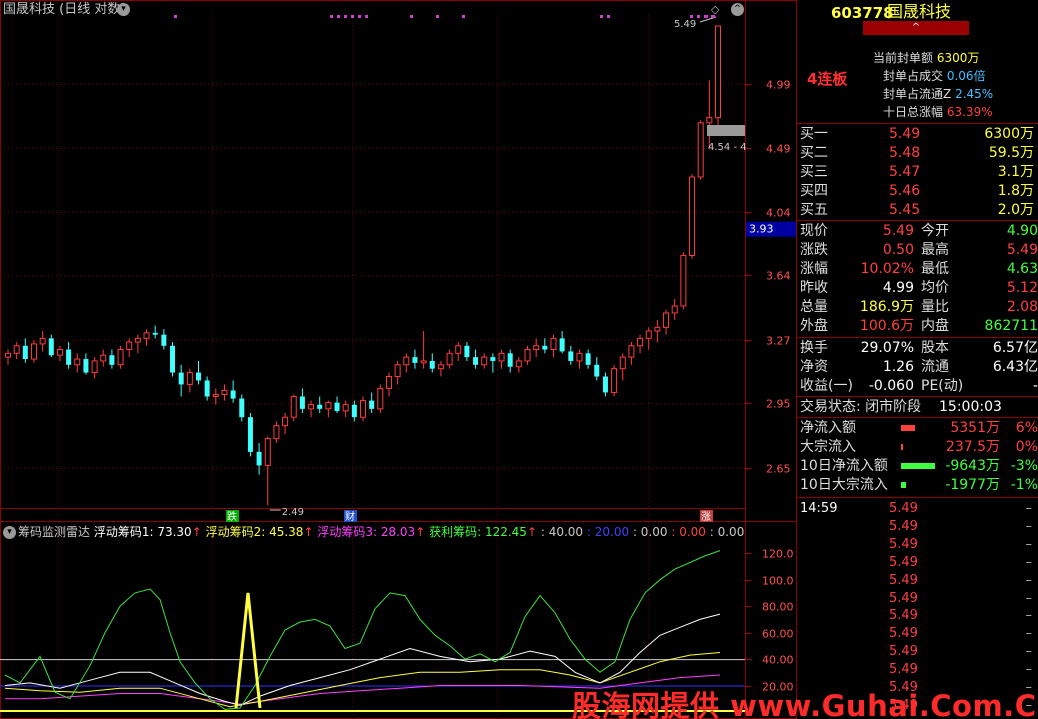 This screenshot has width=1038, height=719. I want to click on price-axis-label: 4.49, so click(778, 149).